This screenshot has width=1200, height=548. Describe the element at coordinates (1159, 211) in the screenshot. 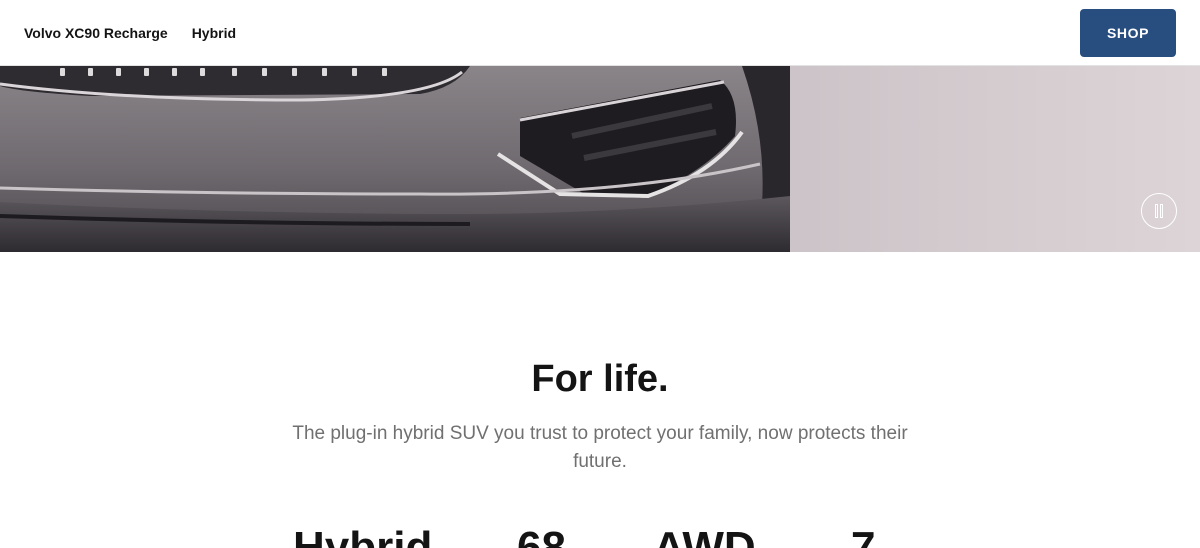

I see `pause-icon` at that location.